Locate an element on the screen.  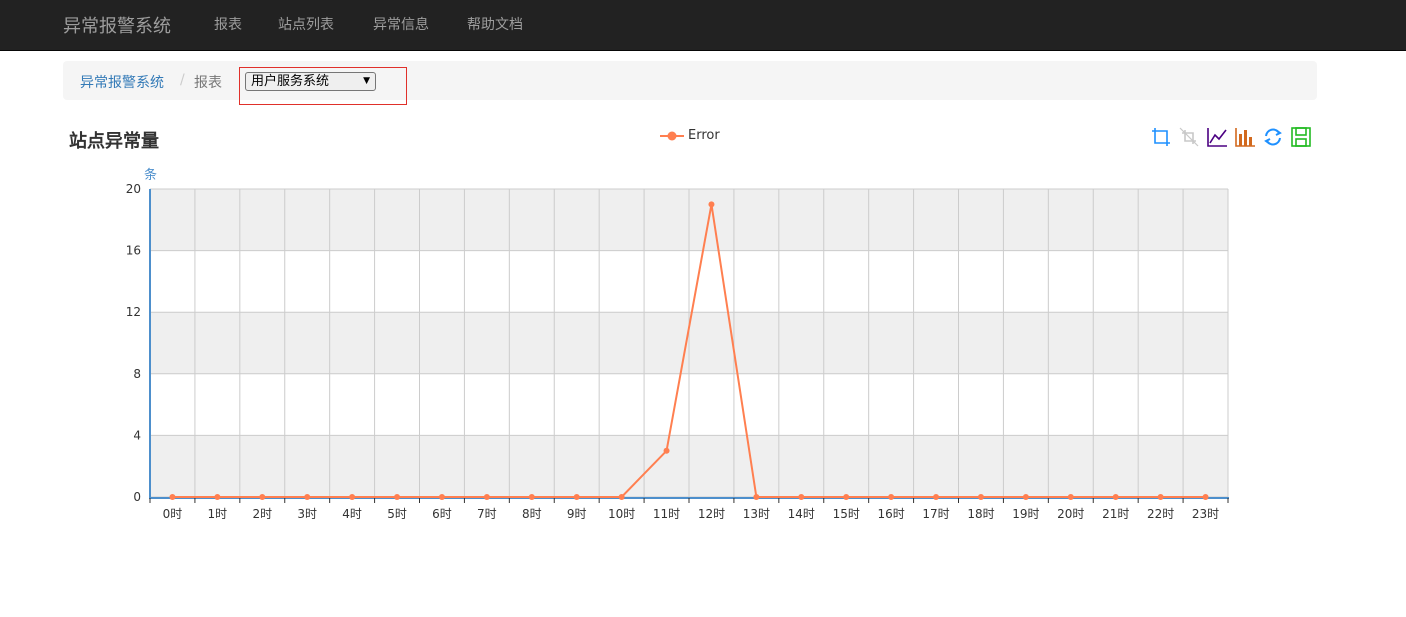
x-tick-label: 16时 is located at coordinates (890, 514).